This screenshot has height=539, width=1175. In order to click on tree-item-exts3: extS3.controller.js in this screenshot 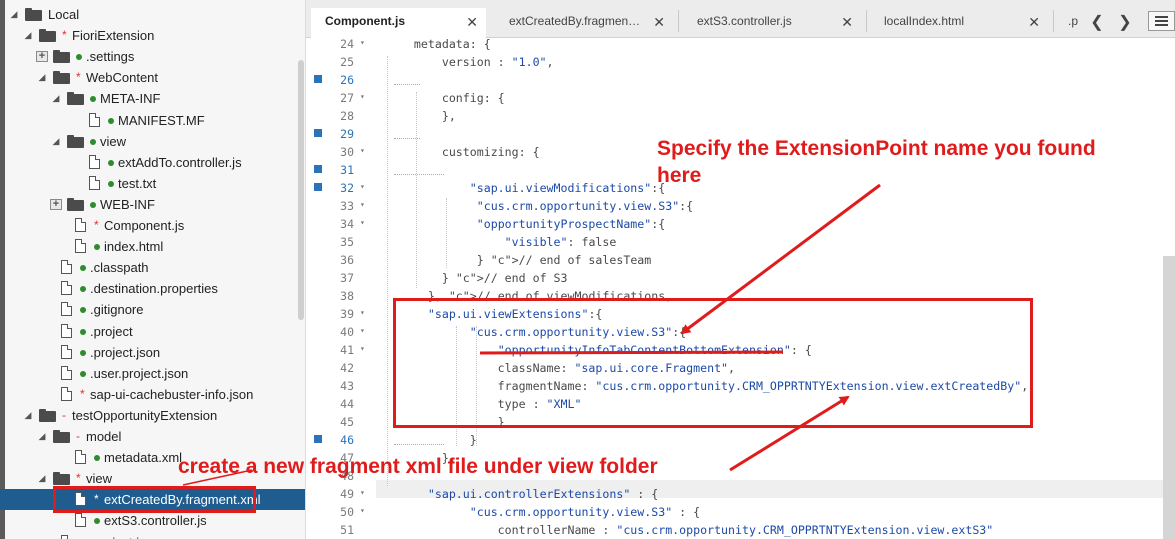, I will do `click(152, 520)`.